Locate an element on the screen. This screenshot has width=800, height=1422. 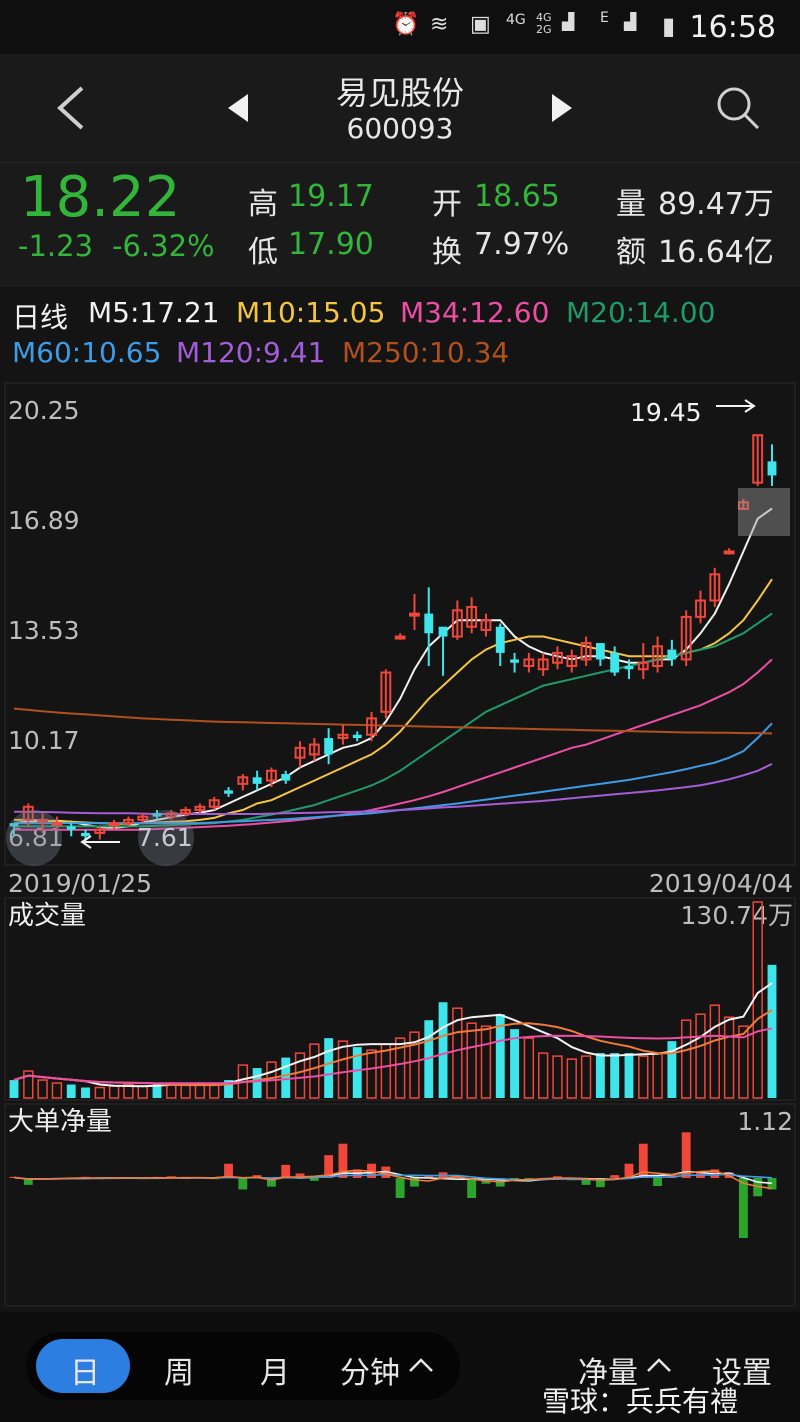
bigorder-title: 大单净量 is located at coordinates (60, 1122).